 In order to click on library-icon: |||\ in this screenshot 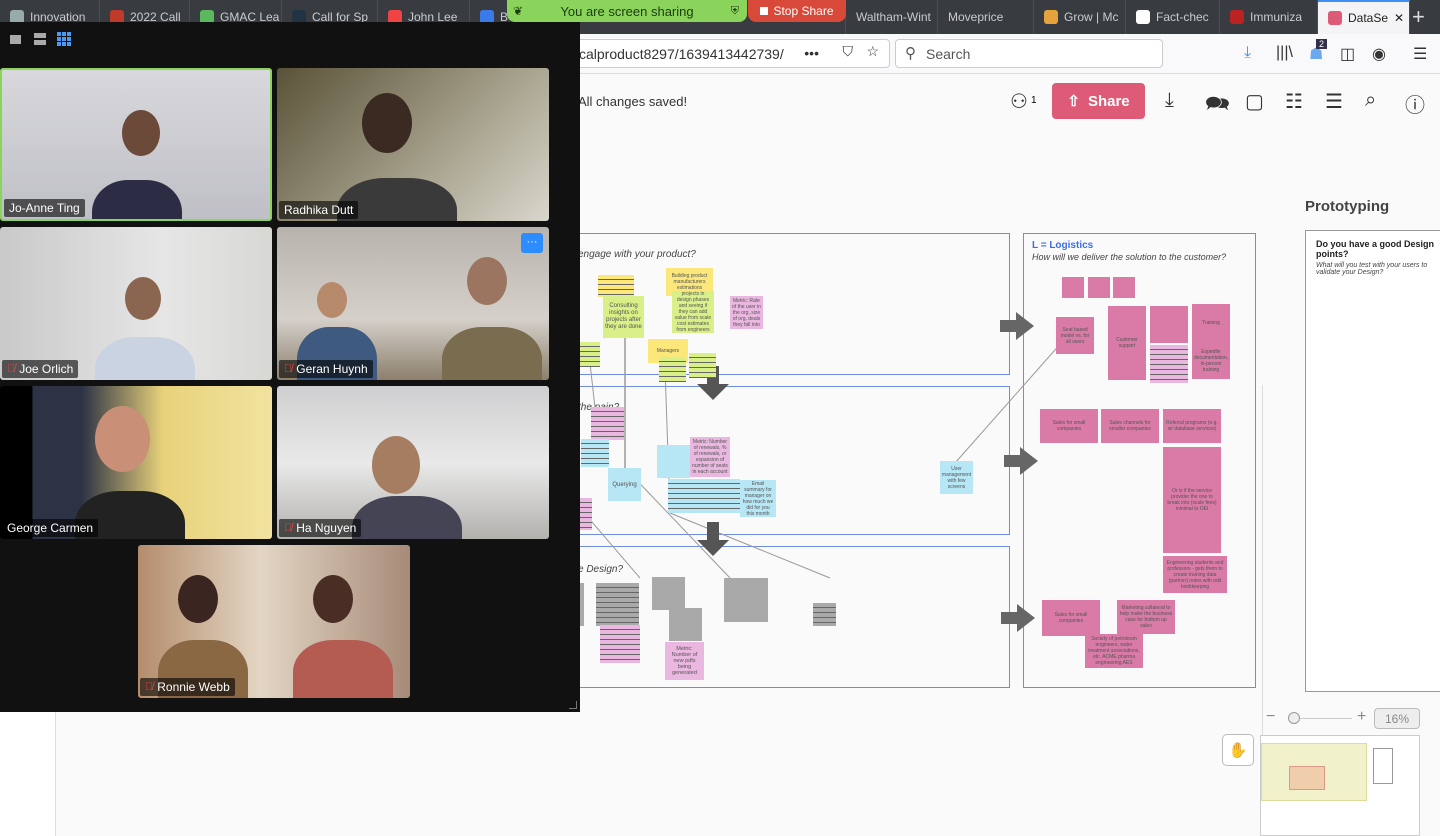, I will do `click(1284, 53)`.